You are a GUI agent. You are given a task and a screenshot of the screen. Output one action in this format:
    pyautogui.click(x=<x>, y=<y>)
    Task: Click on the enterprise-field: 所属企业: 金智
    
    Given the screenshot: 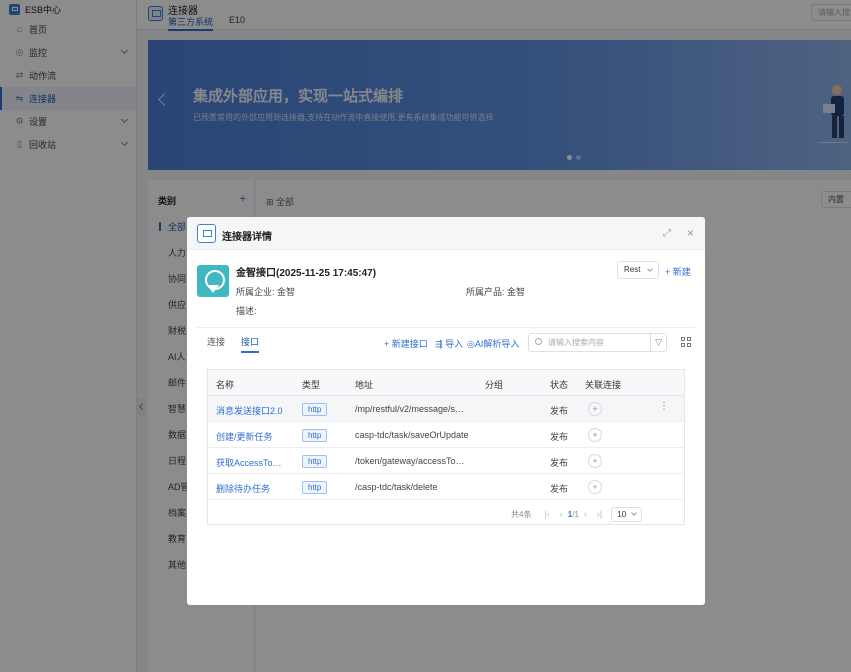 What is the action you would take?
    pyautogui.click(x=266, y=292)
    